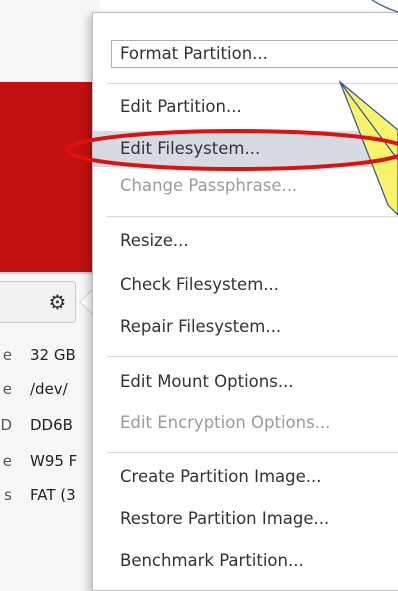  I want to click on detail-row-device: e /dev/, so click(50, 393).